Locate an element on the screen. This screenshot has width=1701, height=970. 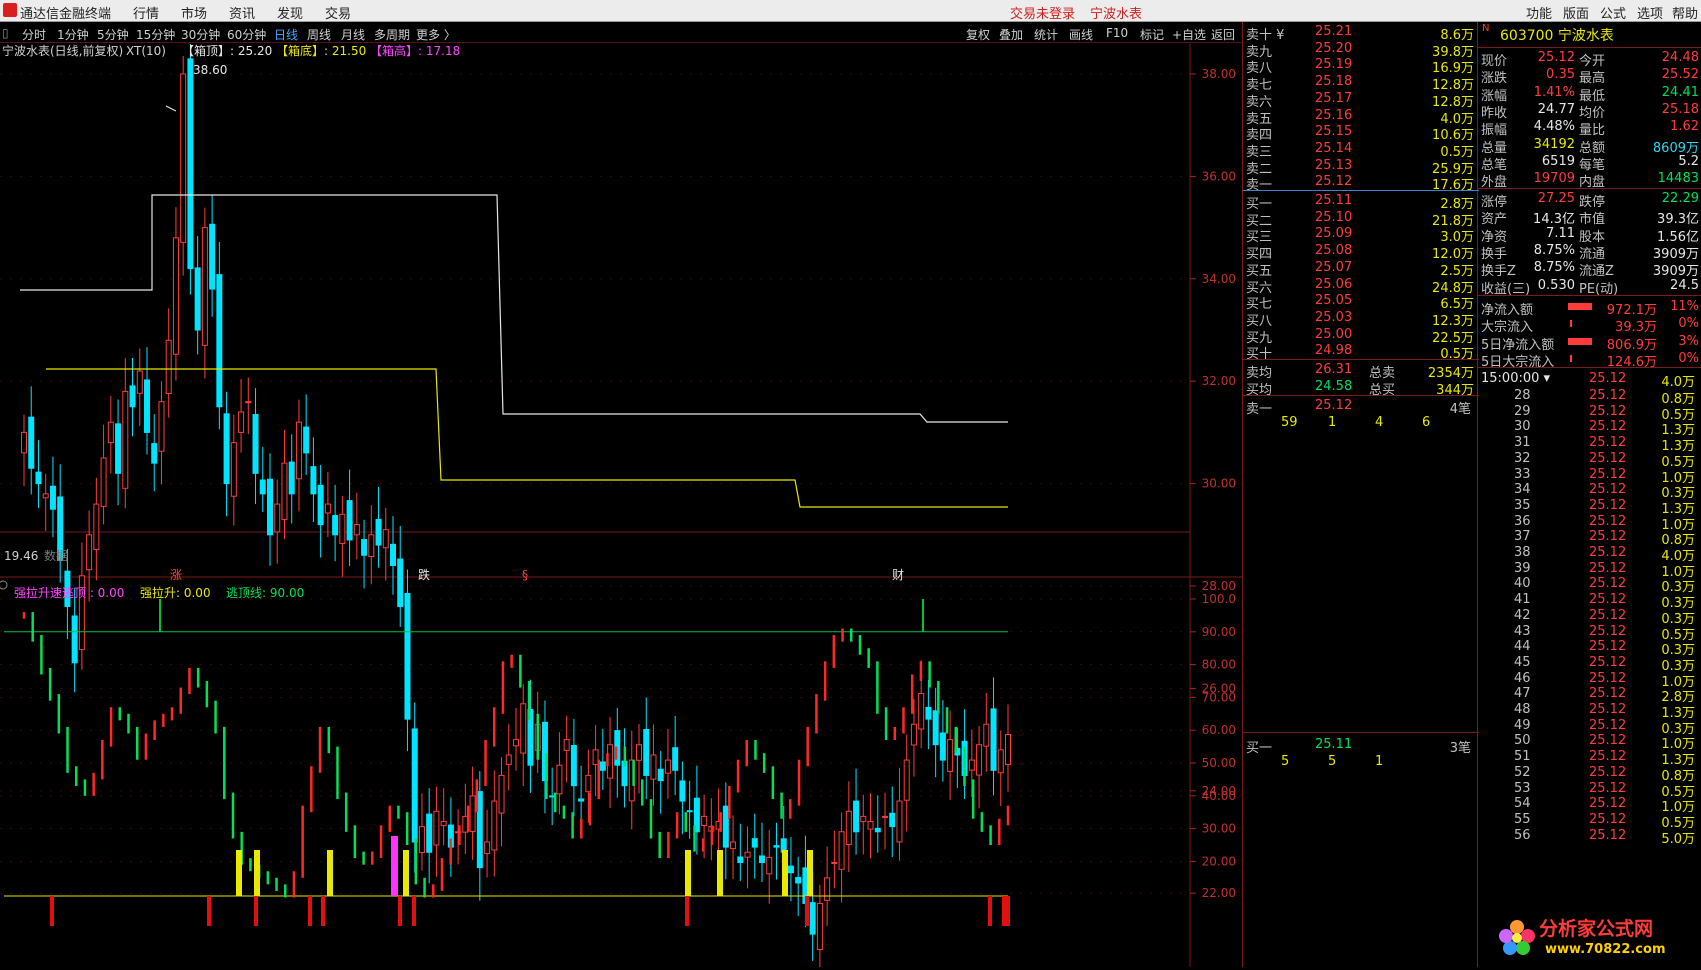
period-30min: 30分钟 is located at coordinates (200, 34).